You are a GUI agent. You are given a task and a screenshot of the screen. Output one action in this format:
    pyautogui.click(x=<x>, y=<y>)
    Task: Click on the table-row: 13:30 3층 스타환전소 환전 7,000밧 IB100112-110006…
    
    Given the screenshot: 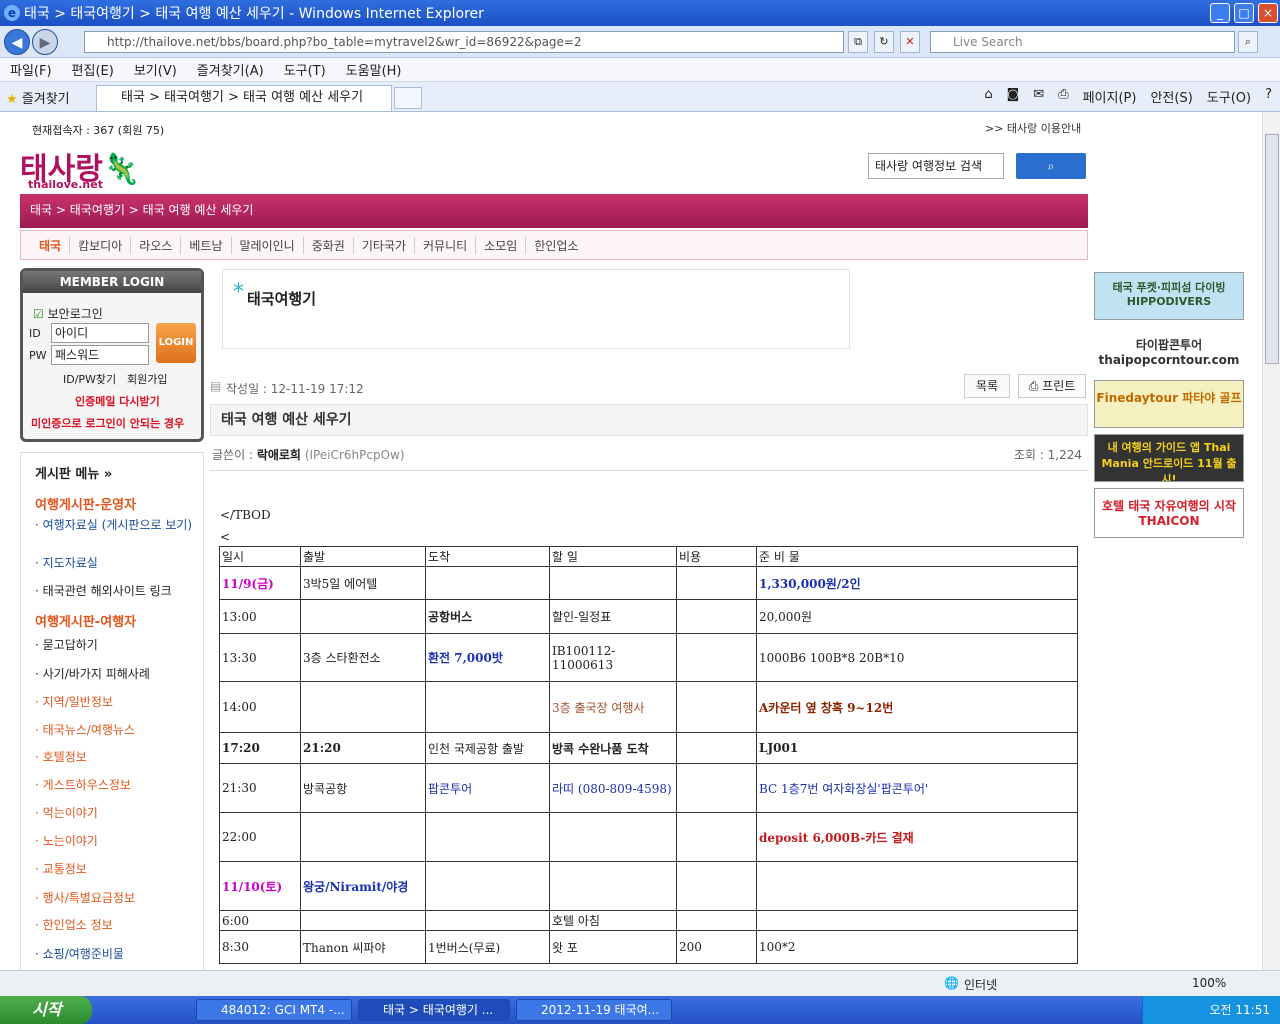 What is the action you would take?
    pyautogui.click(x=648, y=657)
    